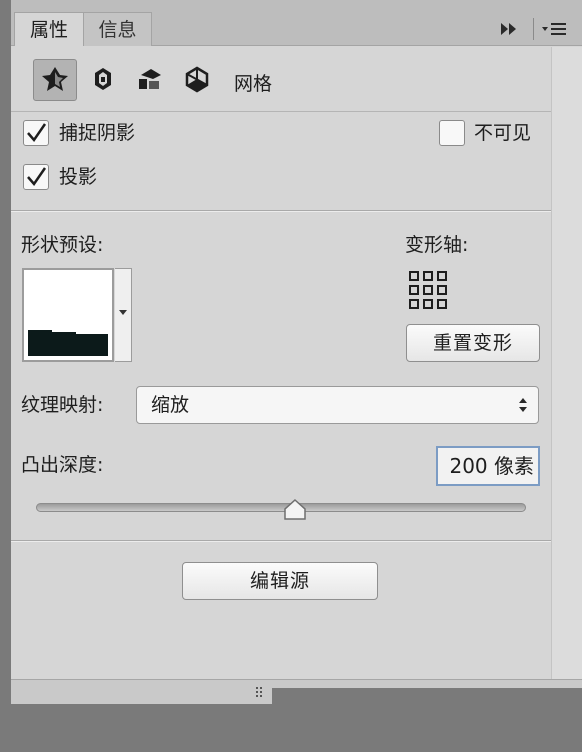  What do you see at coordinates (280, 581) in the screenshot?
I see `edit-source-button: 编辑源` at bounding box center [280, 581].